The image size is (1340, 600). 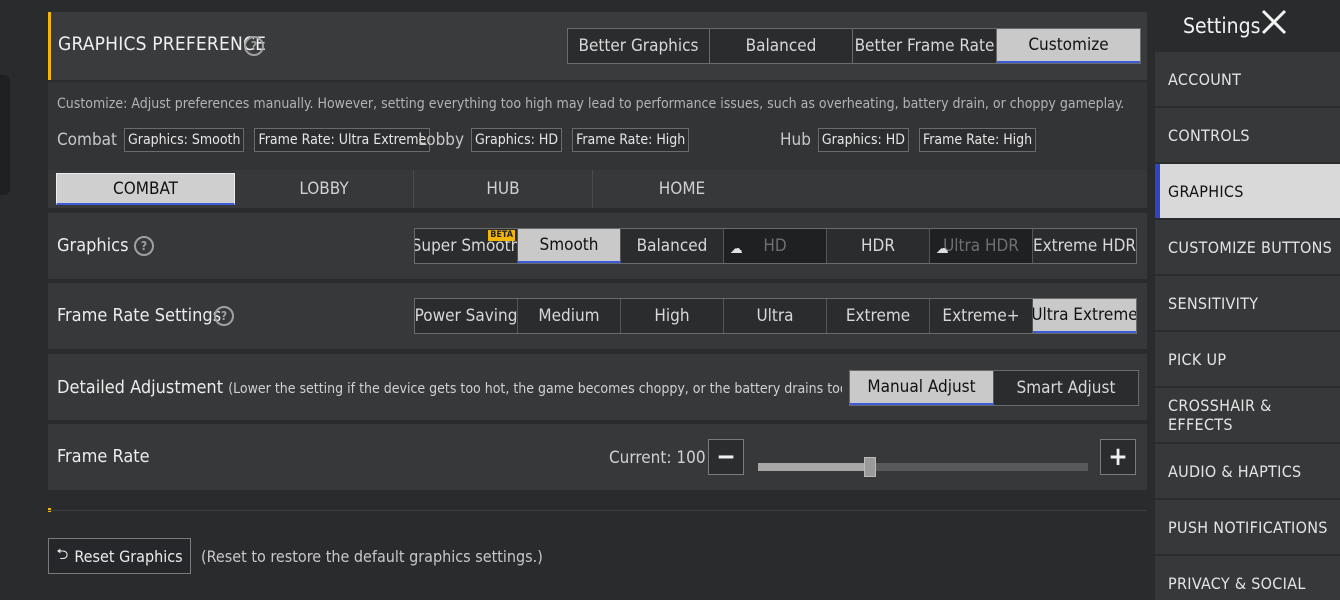 I want to click on beta-badge: BETA, so click(x=501, y=235).